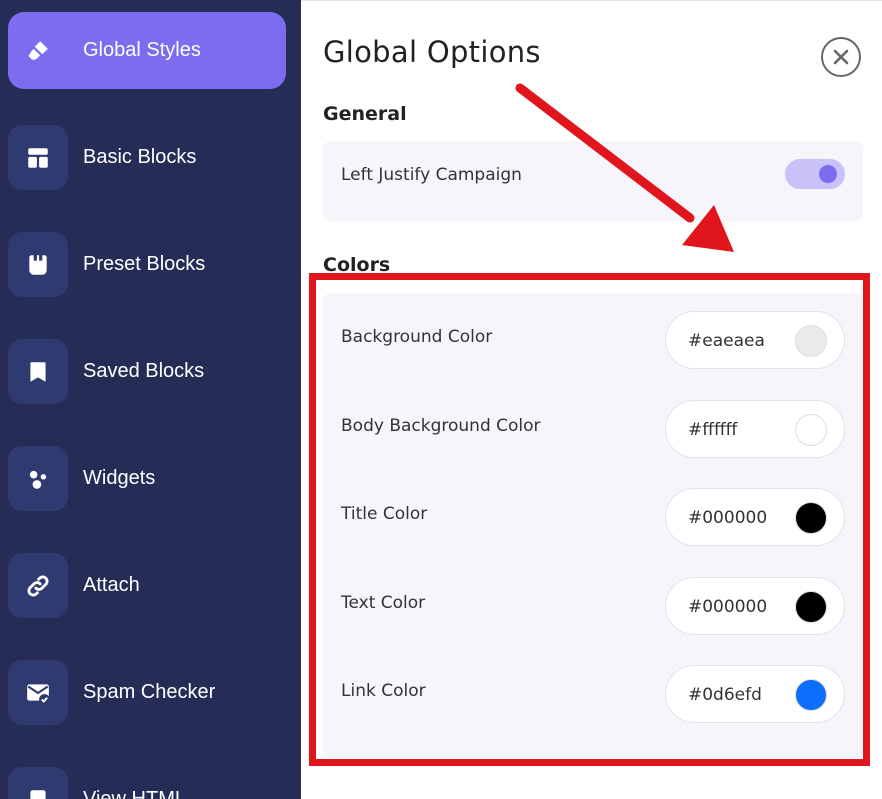  What do you see at coordinates (140, 157) in the screenshot?
I see `sidebar-item-label: Basic Blocks` at bounding box center [140, 157].